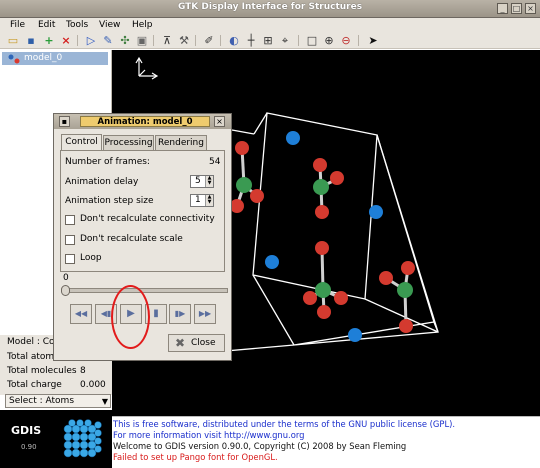  What do you see at coordinates (209, 40) in the screenshot?
I see `pencil-icon: ✐` at bounding box center [209, 40].